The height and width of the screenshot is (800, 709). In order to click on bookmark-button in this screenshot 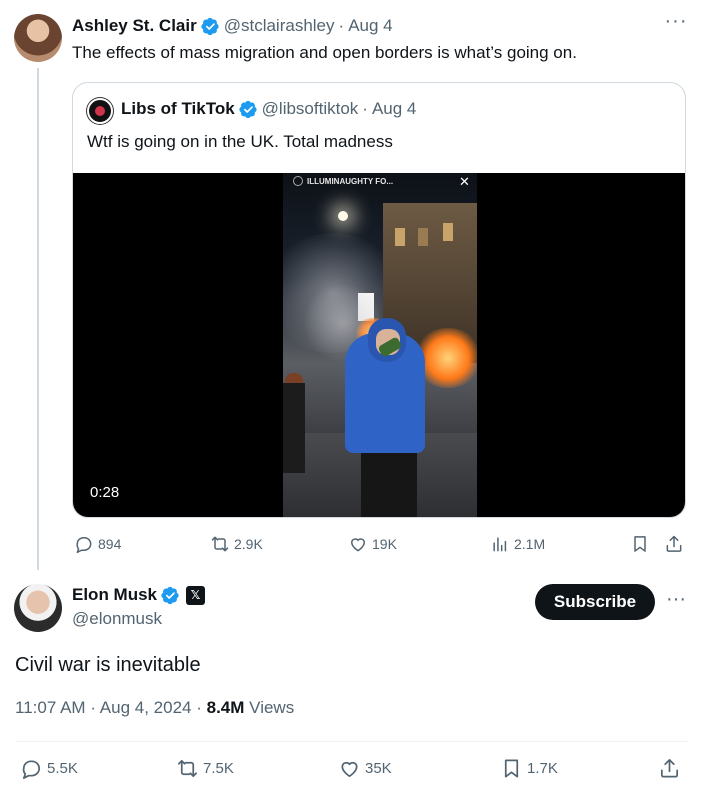, I will do `click(642, 544)`.